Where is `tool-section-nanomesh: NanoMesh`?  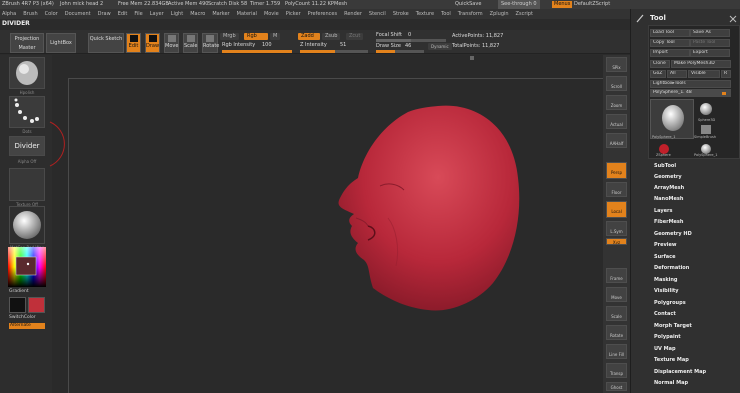
tool-section-nanomesh: NanoMesh is located at coordinates (668, 199).